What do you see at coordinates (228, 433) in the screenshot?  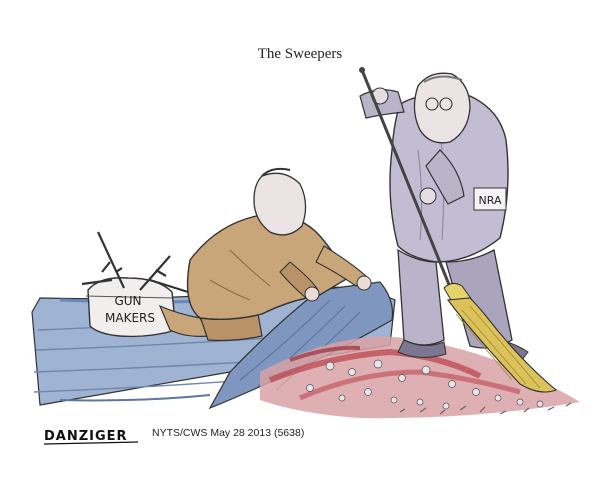 I see `publication-credit: NYTS/CWS May 28 2013 (5638)` at bounding box center [228, 433].